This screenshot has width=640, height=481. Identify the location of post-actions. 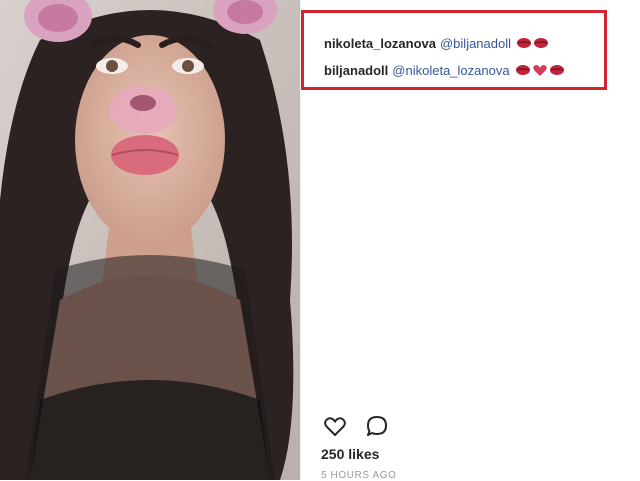
(363, 426).